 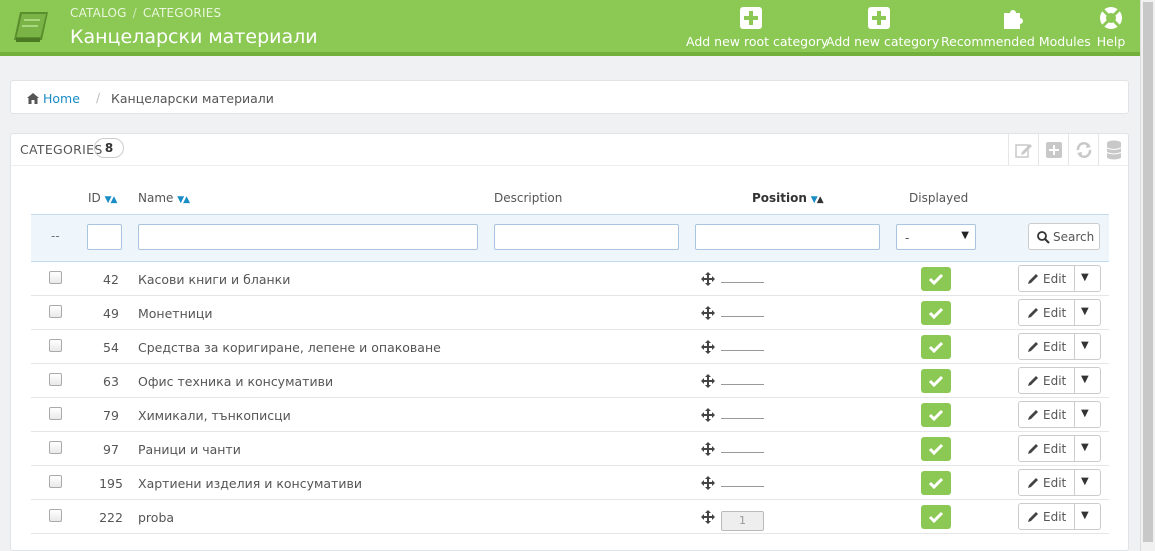 I want to click on recommended-modules-button: Recommended Modules, so click(x=1016, y=26).